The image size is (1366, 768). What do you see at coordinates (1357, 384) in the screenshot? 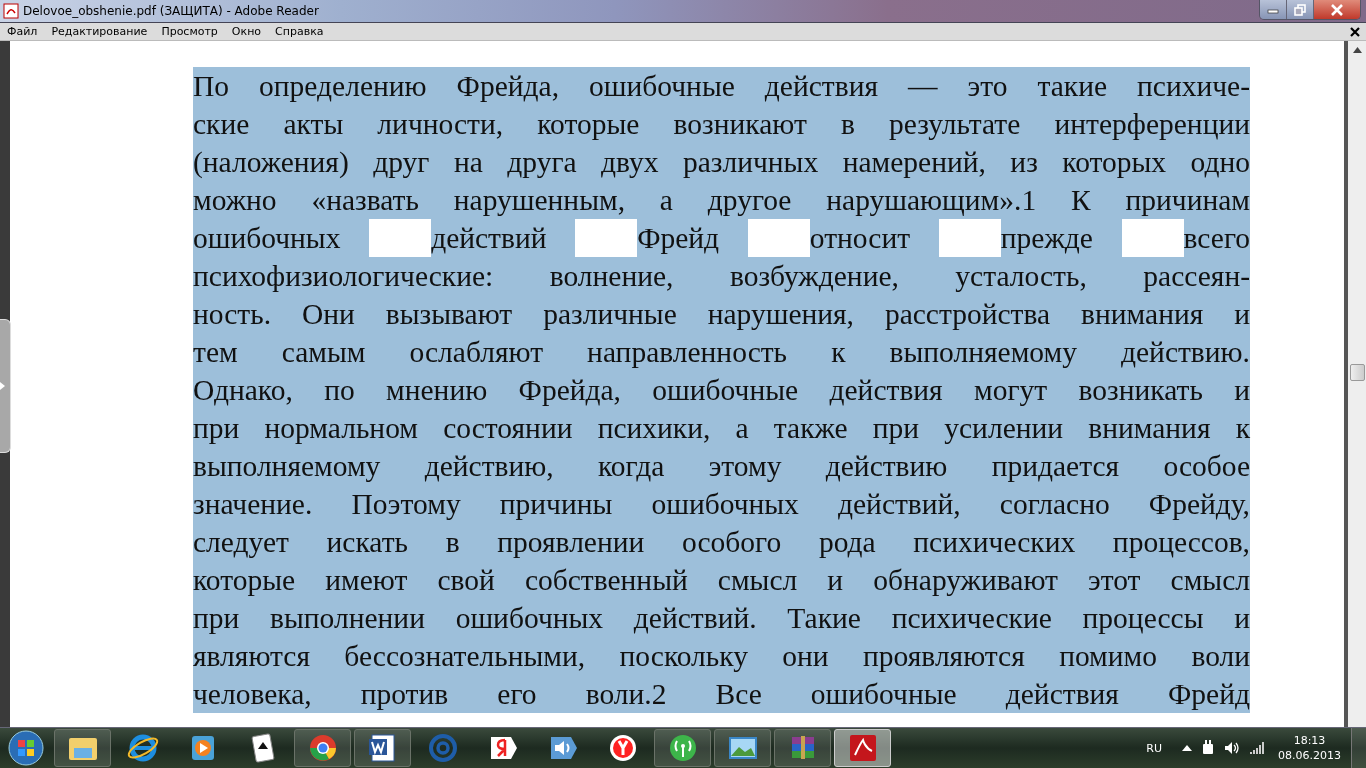
I see `vertical-scrollbar` at bounding box center [1357, 384].